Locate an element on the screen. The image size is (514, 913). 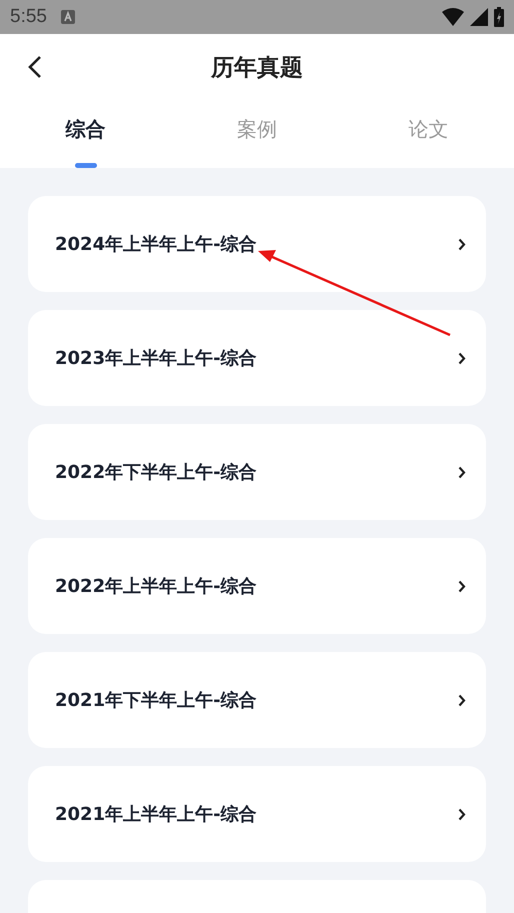
tab-indicator is located at coordinates (85, 165).